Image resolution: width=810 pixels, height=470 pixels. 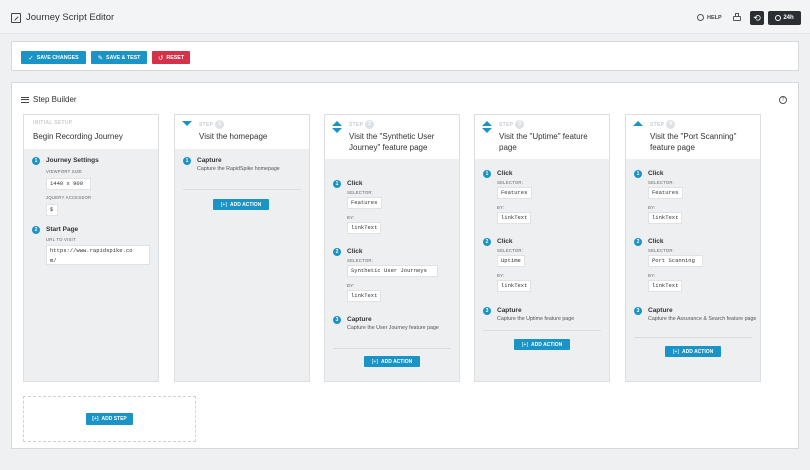 I want to click on time-range-label: 24h, so click(x=788, y=18).